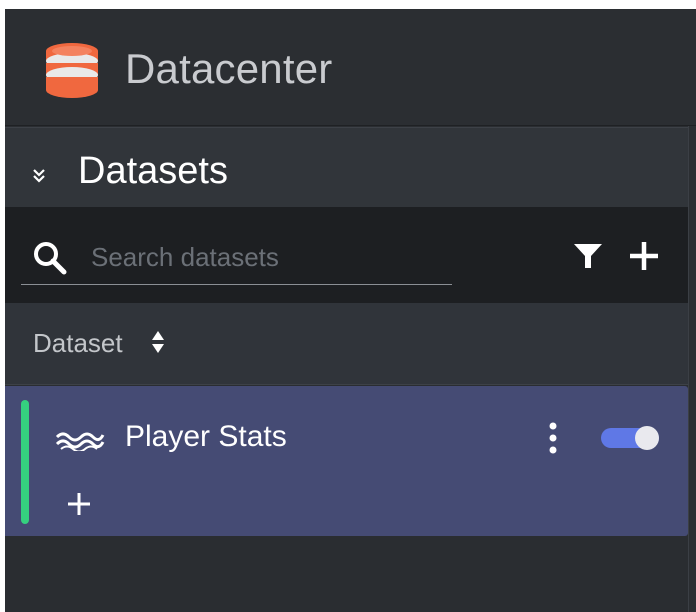 This screenshot has height=612, width=696. What do you see at coordinates (79, 504) in the screenshot?
I see `row-add-plus-icon` at bounding box center [79, 504].